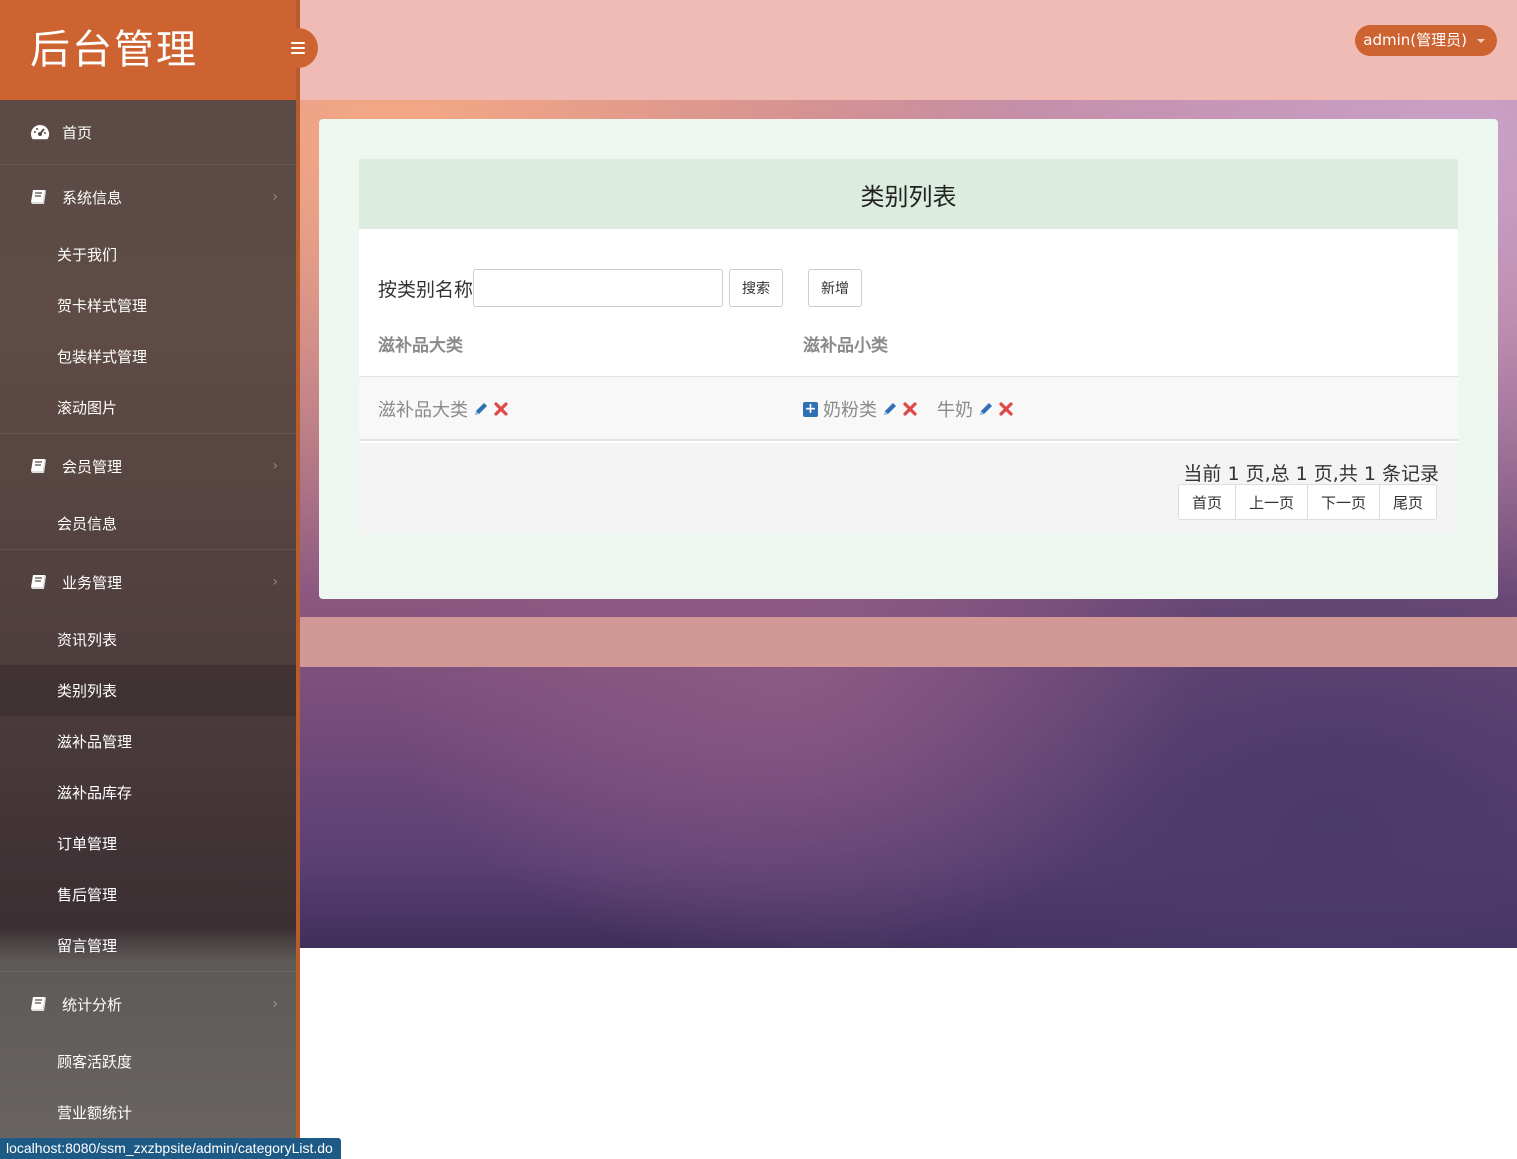  I want to click on search-button: 搜索, so click(756, 288).